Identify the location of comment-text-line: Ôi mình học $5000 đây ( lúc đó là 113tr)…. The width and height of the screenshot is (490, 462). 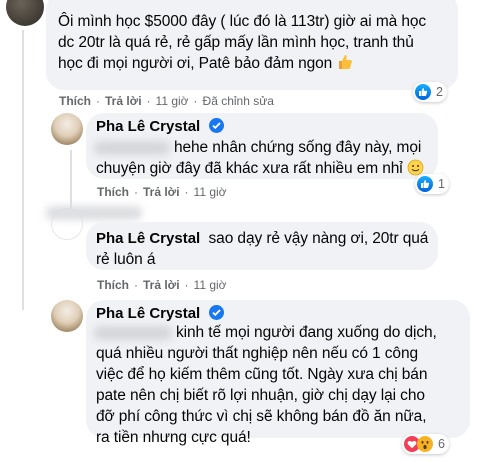
(242, 21).